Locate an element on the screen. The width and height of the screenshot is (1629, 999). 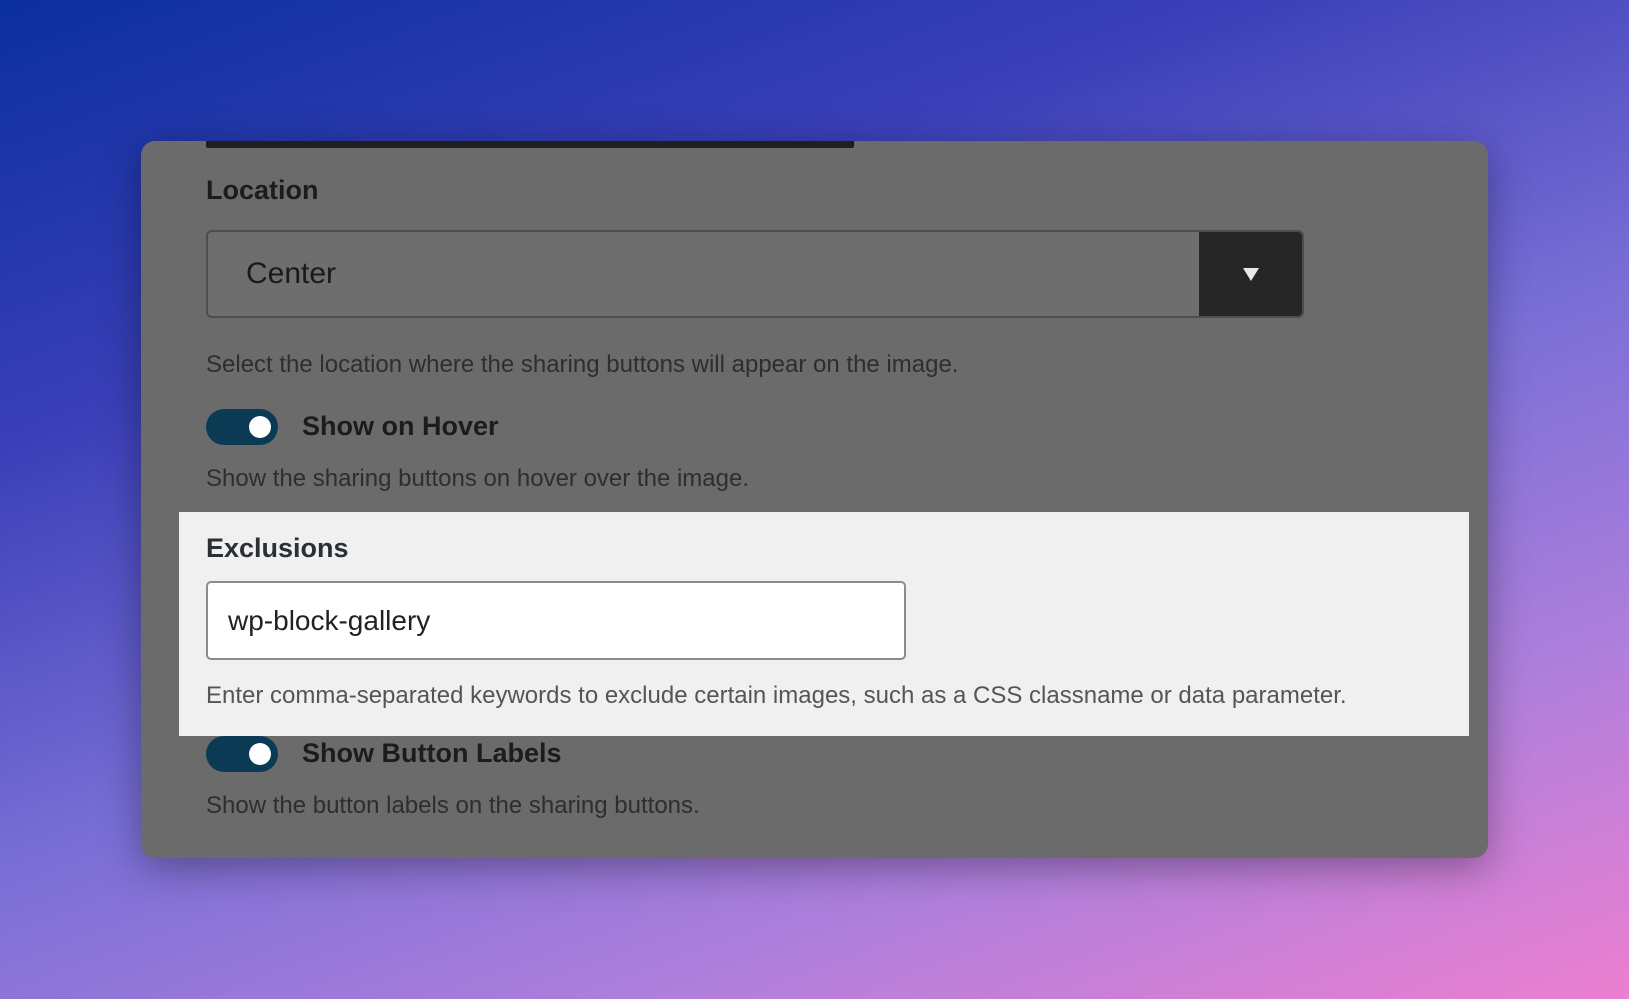
select-dropdown-button is located at coordinates (1250, 274).